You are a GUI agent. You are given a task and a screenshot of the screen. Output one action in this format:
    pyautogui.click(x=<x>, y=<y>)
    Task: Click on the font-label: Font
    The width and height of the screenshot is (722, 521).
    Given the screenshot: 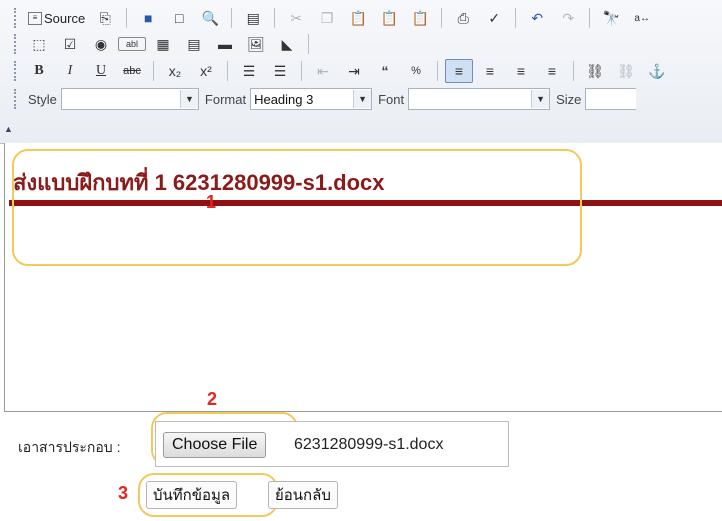 What is the action you would take?
    pyautogui.click(x=391, y=99)
    